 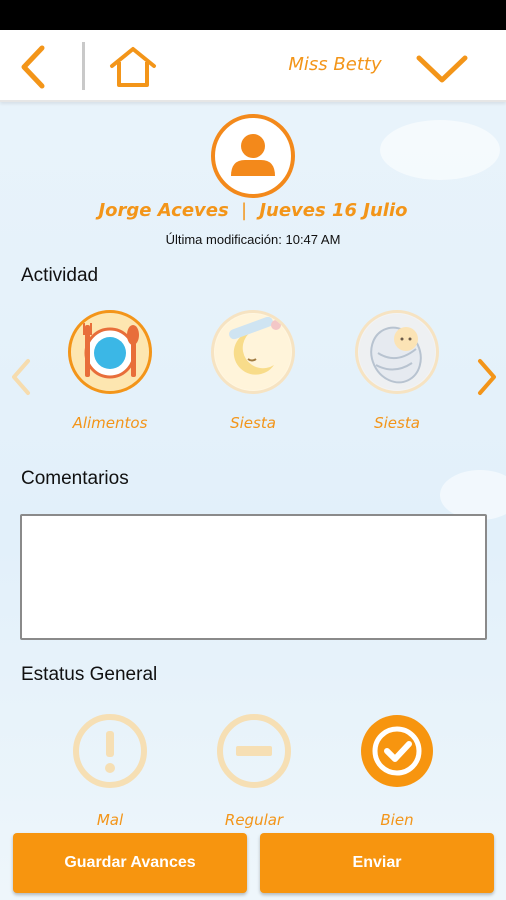 I want to click on student-name: Jorge Aceves, so click(x=163, y=210).